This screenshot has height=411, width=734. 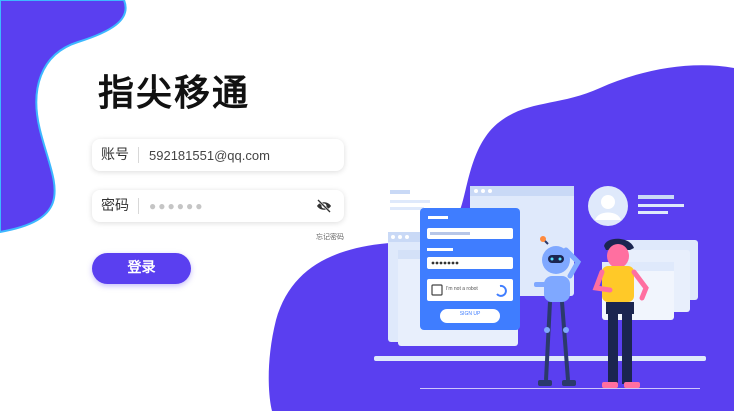 What do you see at coordinates (115, 206) in the screenshot?
I see `password-label: 密码` at bounding box center [115, 206].